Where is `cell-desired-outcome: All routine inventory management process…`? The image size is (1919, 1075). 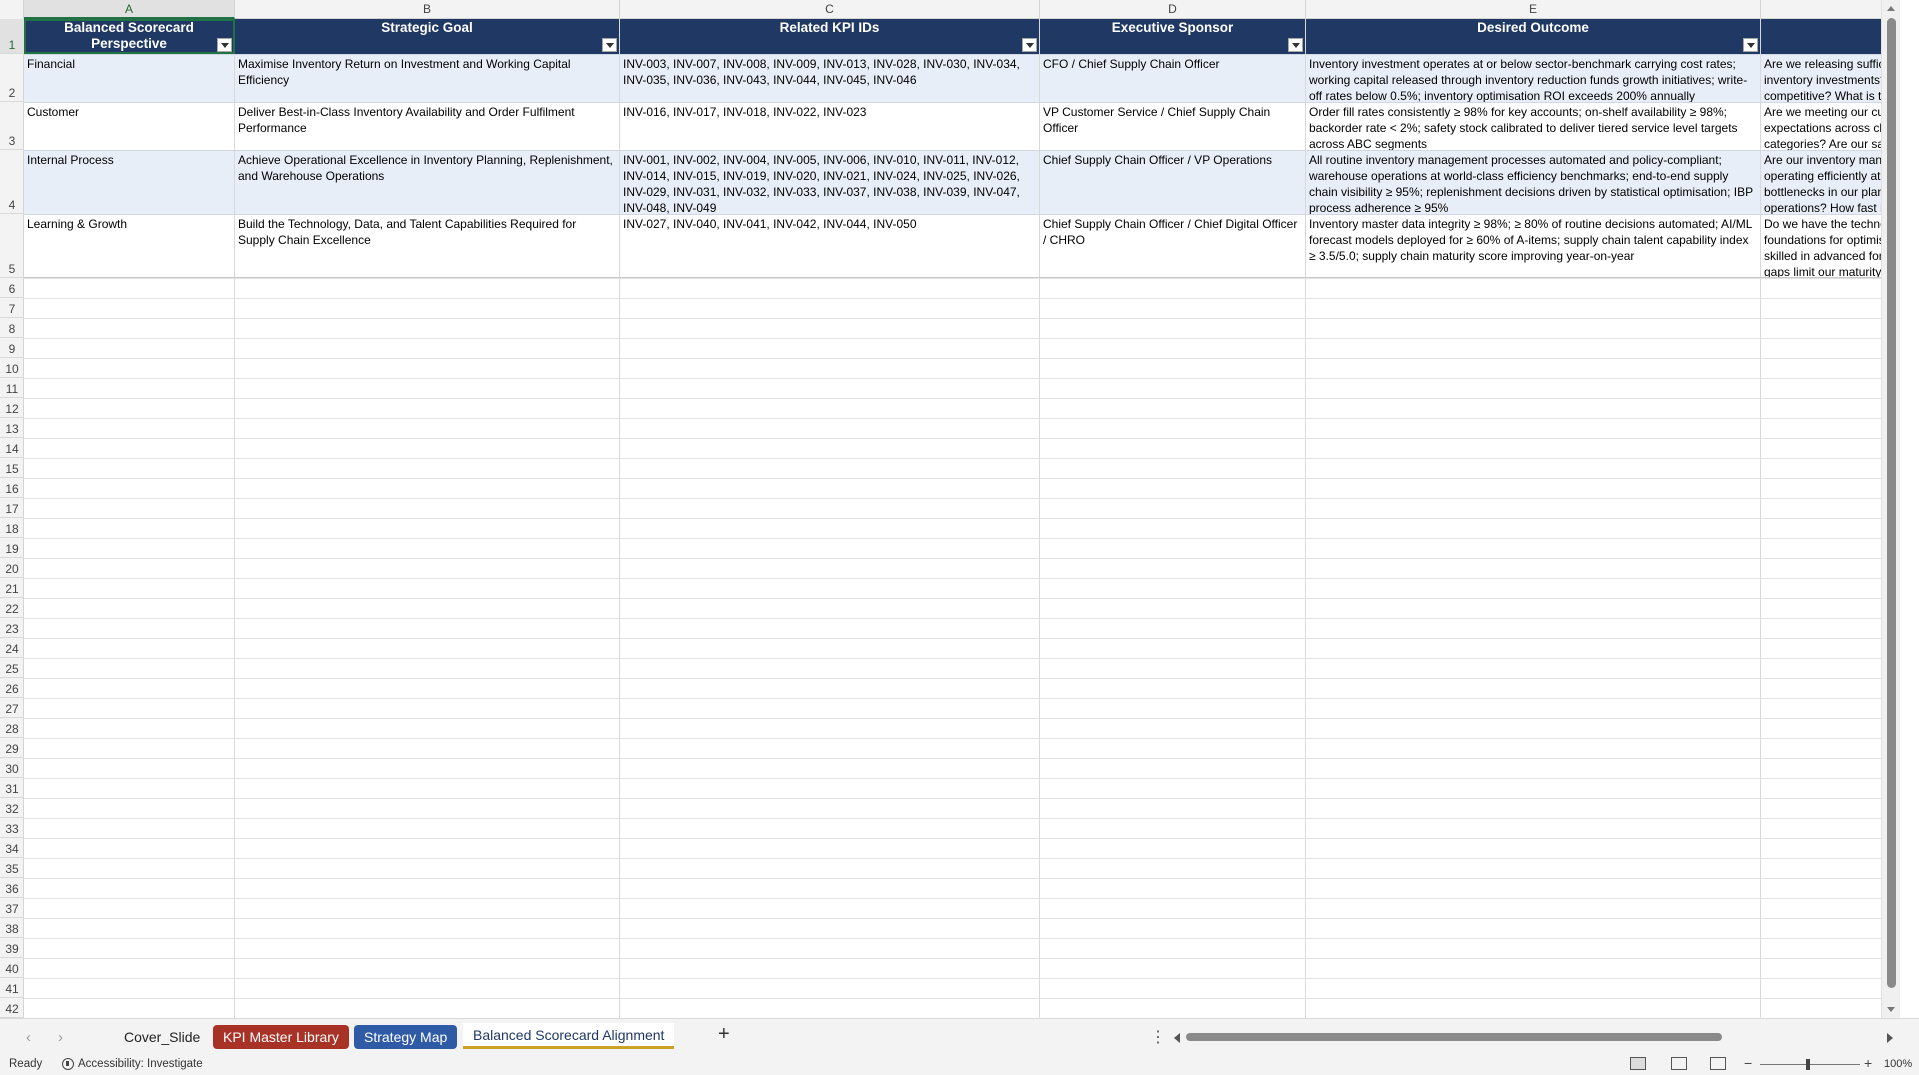 cell-desired-outcome: All routine inventory management process… is located at coordinates (1533, 182).